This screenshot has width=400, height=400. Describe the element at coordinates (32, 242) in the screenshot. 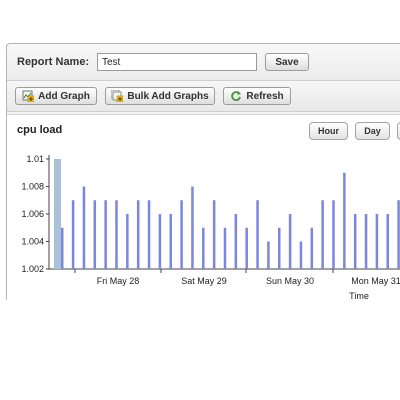

I see `y-tick-label: 1.004` at that location.